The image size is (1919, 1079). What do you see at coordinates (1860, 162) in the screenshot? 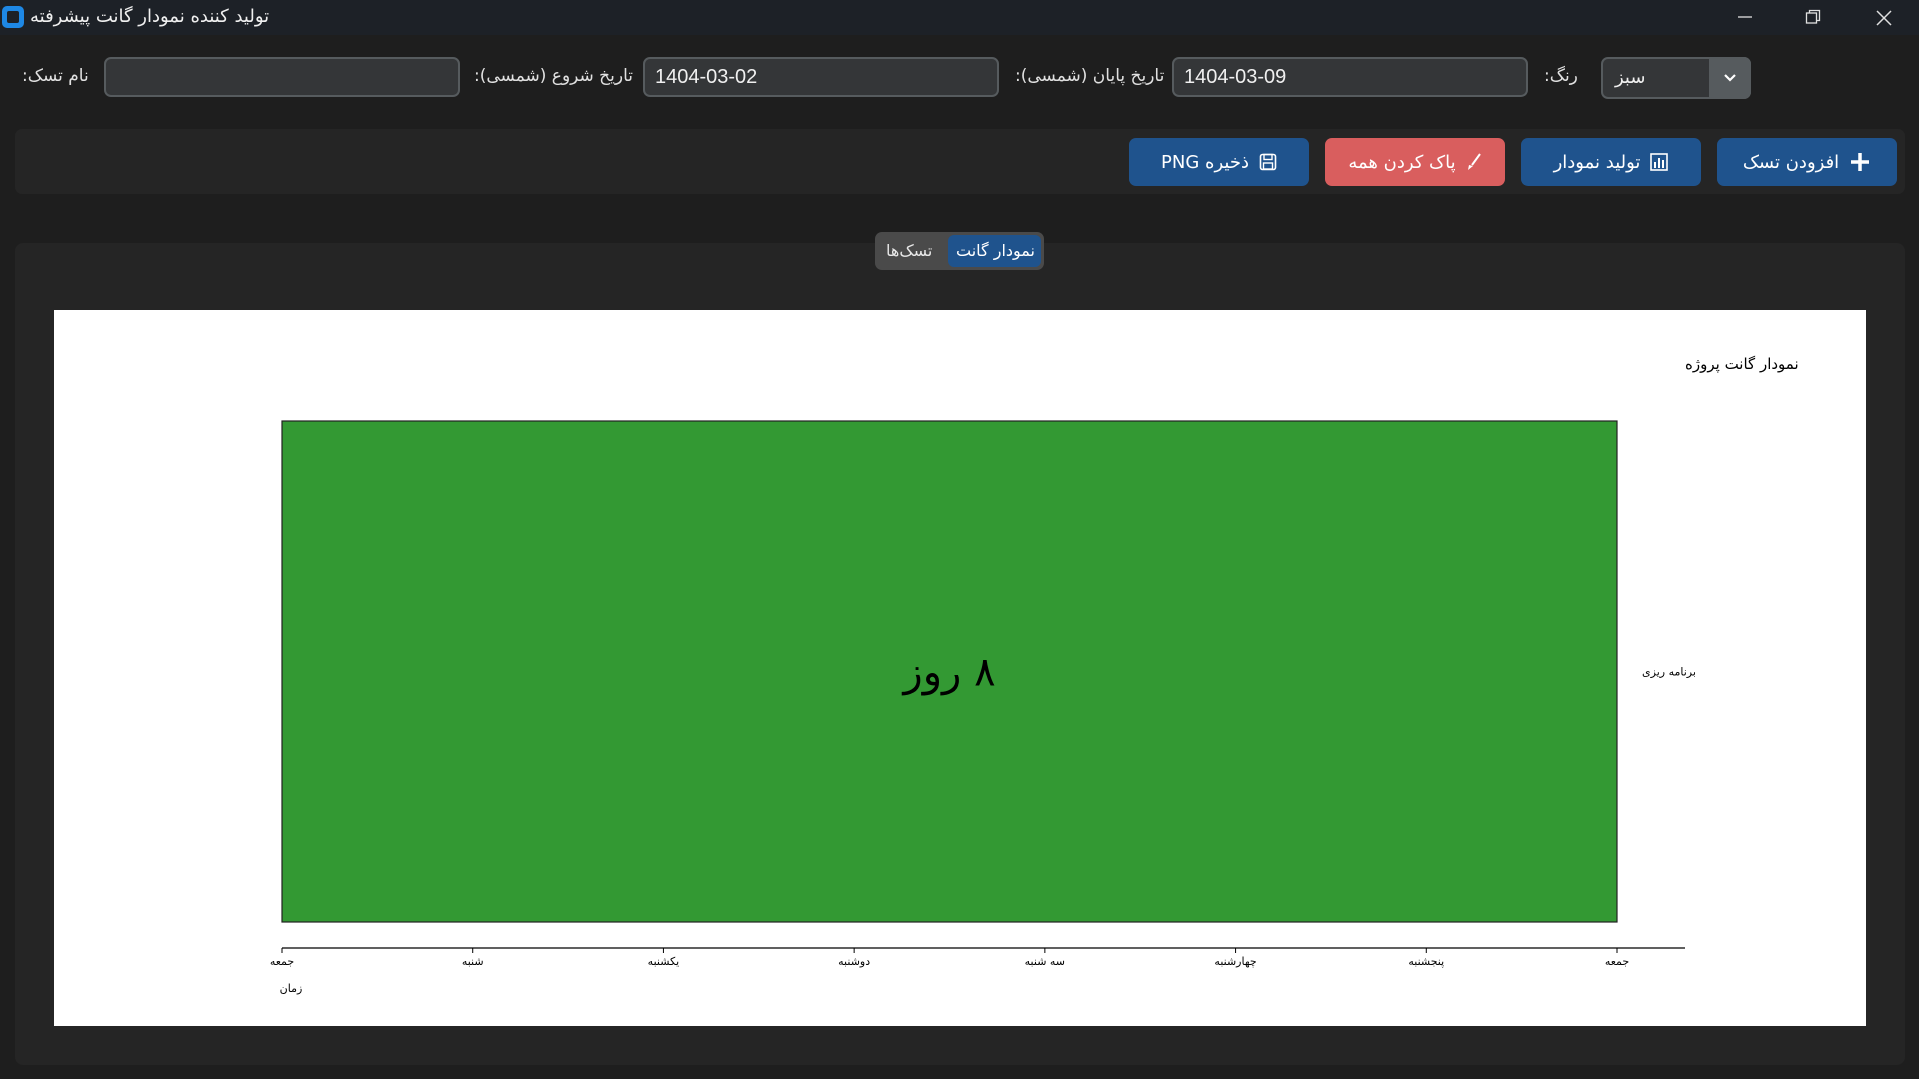
I see `plus-icon` at bounding box center [1860, 162].